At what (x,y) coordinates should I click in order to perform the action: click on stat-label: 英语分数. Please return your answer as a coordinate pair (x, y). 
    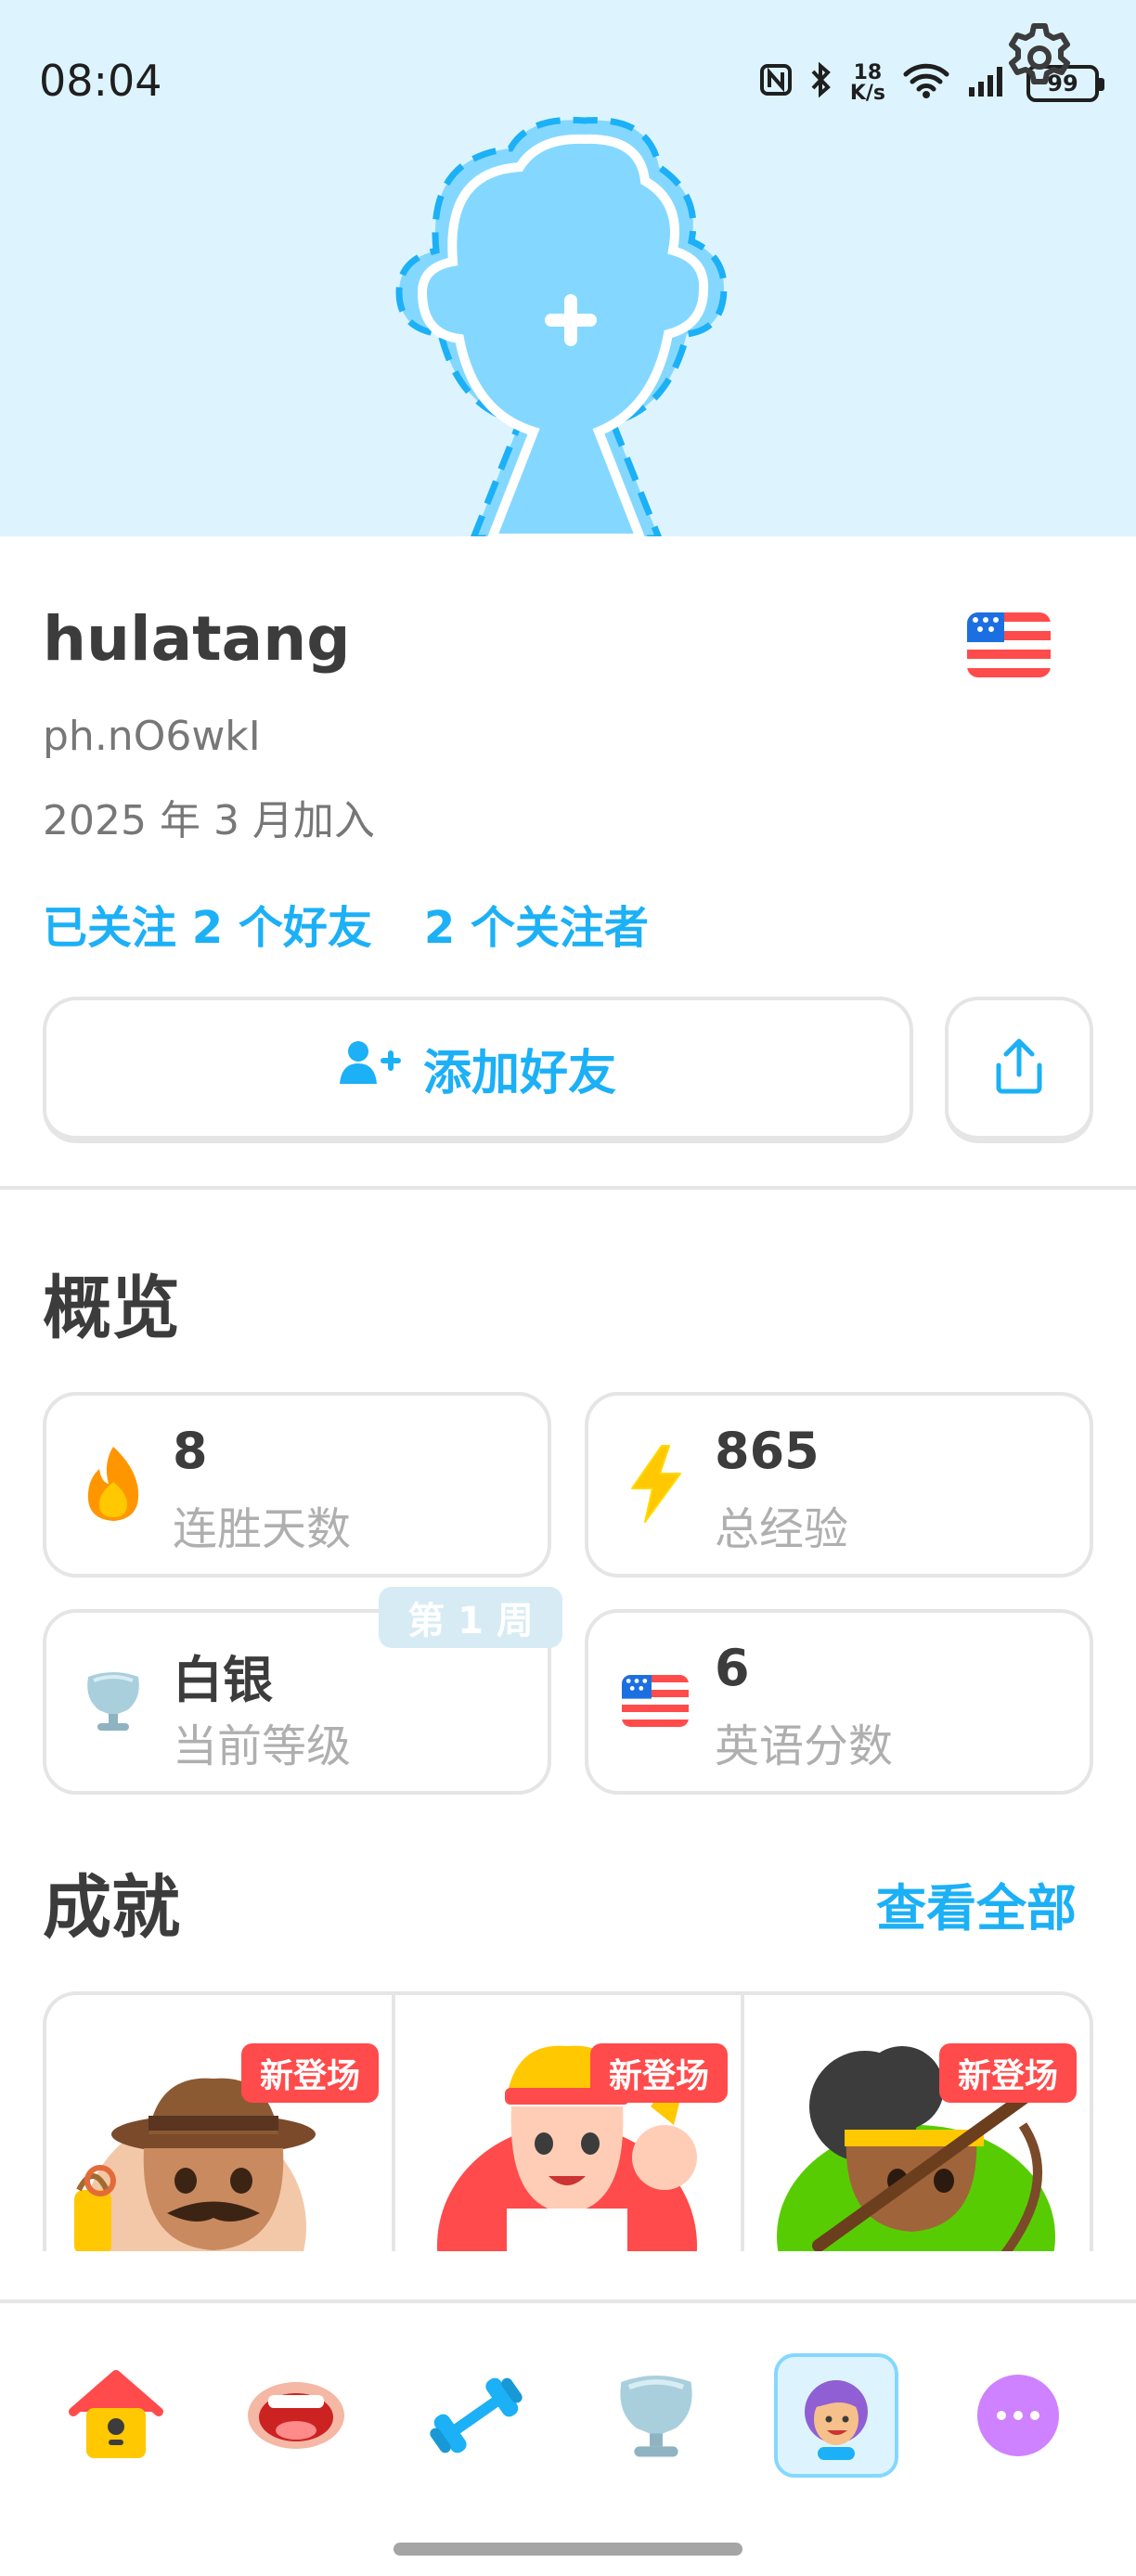
    Looking at the image, I should click on (804, 1746).